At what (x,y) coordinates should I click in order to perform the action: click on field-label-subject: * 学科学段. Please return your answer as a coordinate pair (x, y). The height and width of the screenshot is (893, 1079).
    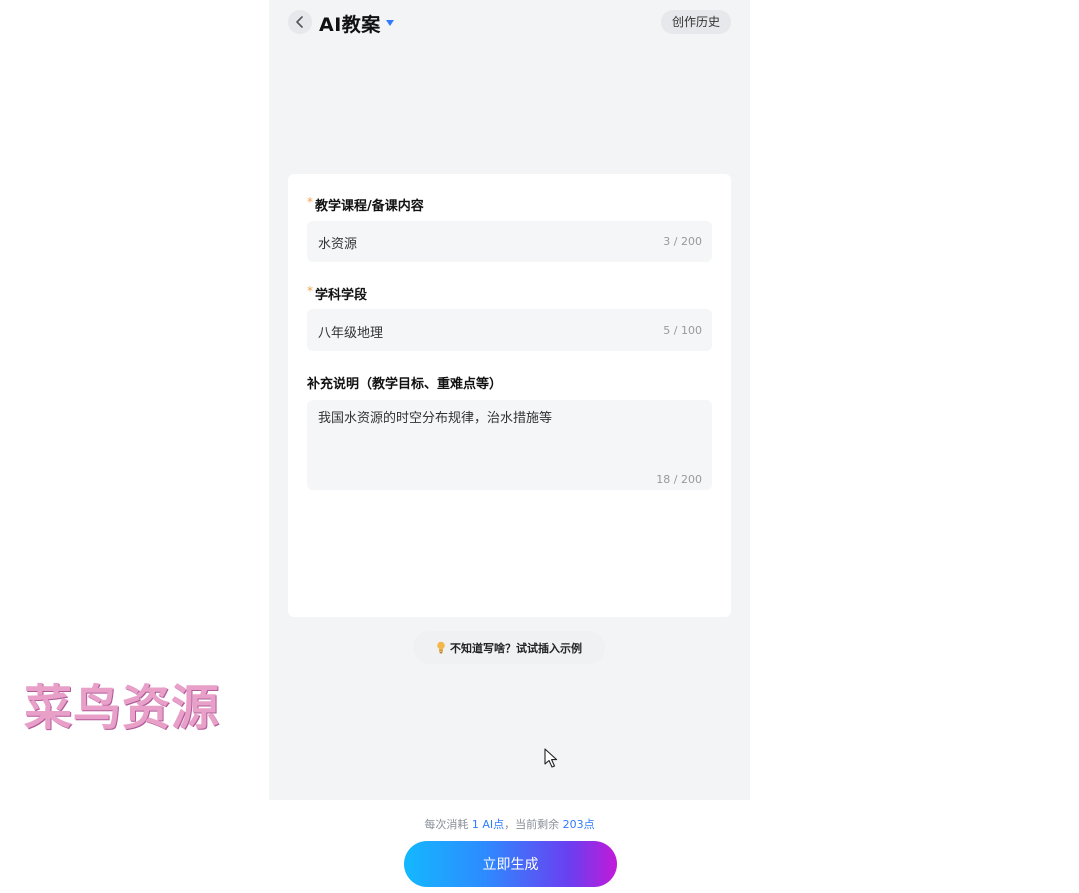
    Looking at the image, I should click on (337, 293).